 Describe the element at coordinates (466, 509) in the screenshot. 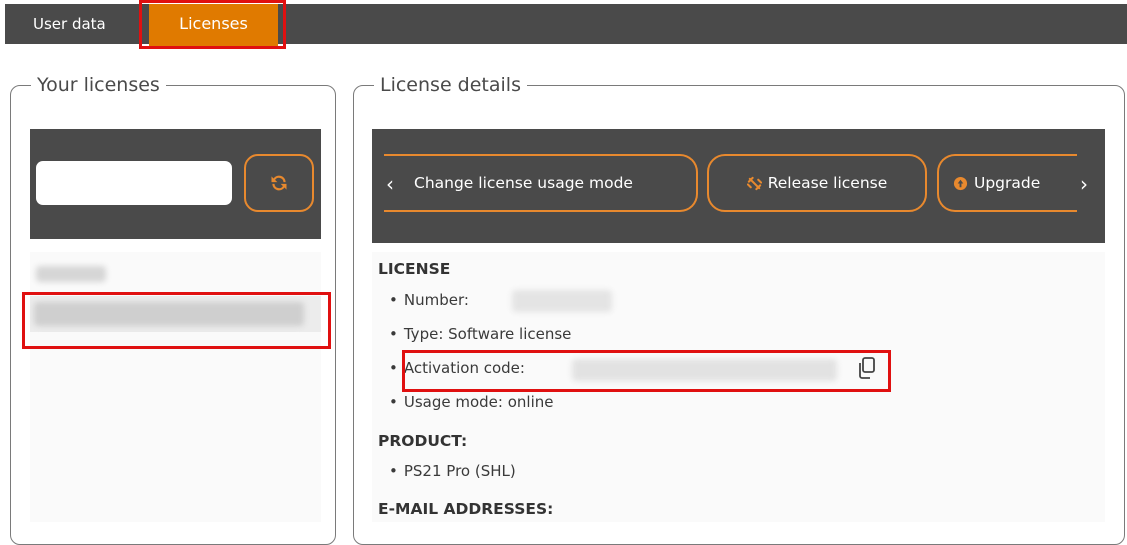

I see `email-section-title: E-MAIL ADDRESSES:` at that location.